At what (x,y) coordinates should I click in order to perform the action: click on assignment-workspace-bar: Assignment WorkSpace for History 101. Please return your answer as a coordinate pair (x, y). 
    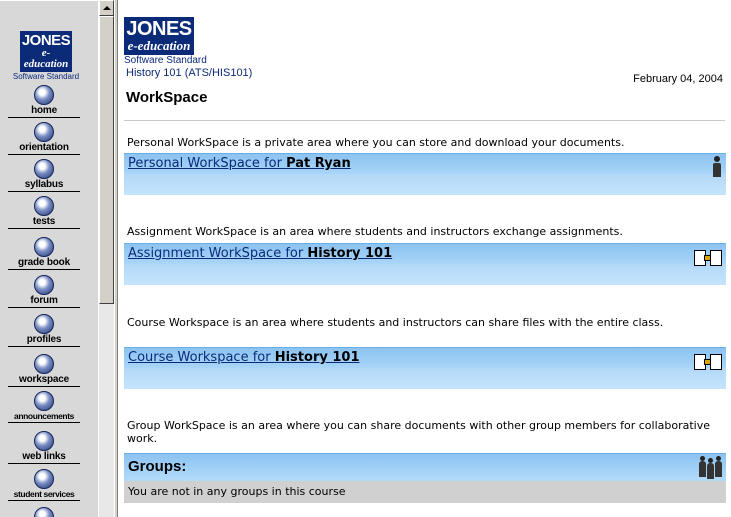
    Looking at the image, I should click on (425, 264).